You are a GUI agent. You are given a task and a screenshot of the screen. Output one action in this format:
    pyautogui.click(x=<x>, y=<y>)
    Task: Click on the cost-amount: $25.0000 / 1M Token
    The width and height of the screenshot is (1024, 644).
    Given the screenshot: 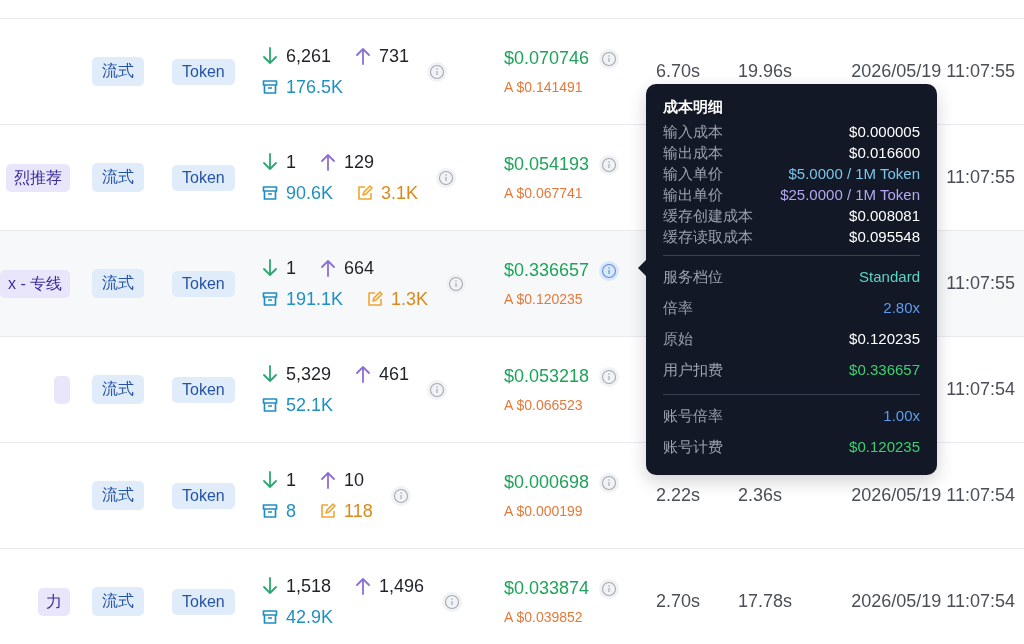 What is the action you would take?
    pyautogui.click(x=850, y=195)
    